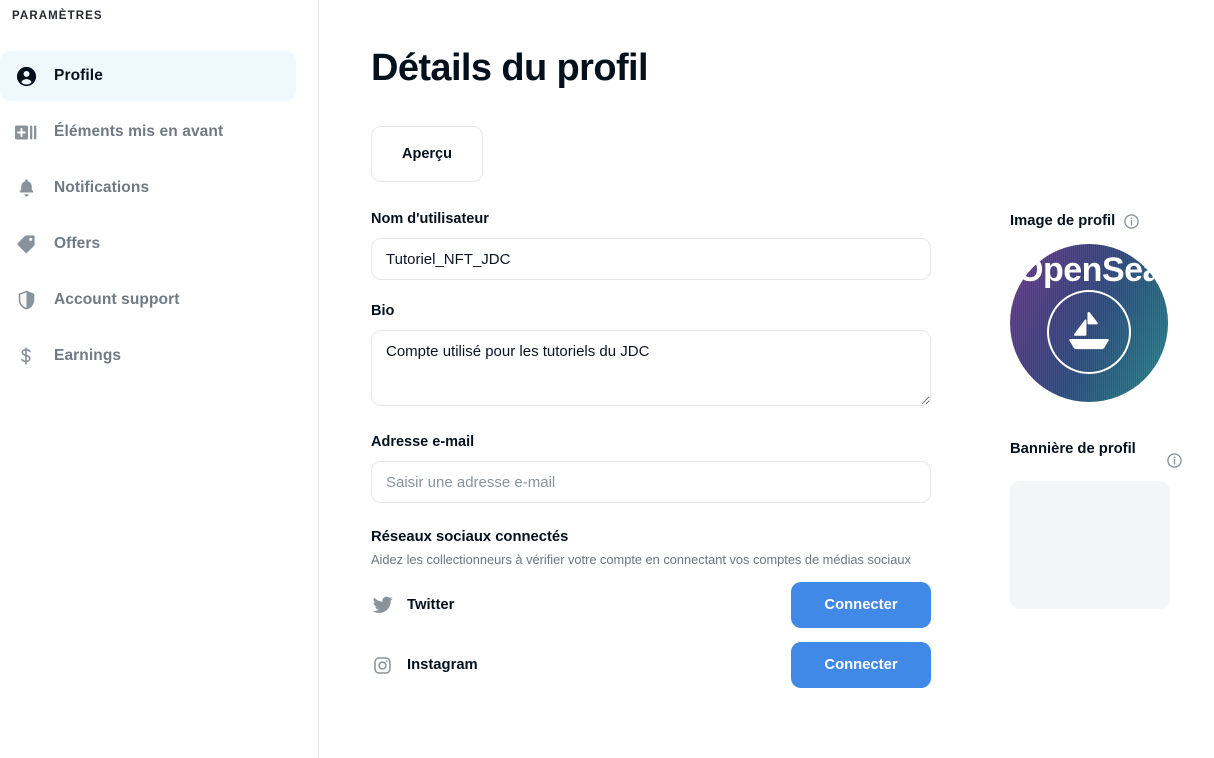 The image size is (1214, 758). I want to click on social-row-identity: Instagram, so click(581, 665).